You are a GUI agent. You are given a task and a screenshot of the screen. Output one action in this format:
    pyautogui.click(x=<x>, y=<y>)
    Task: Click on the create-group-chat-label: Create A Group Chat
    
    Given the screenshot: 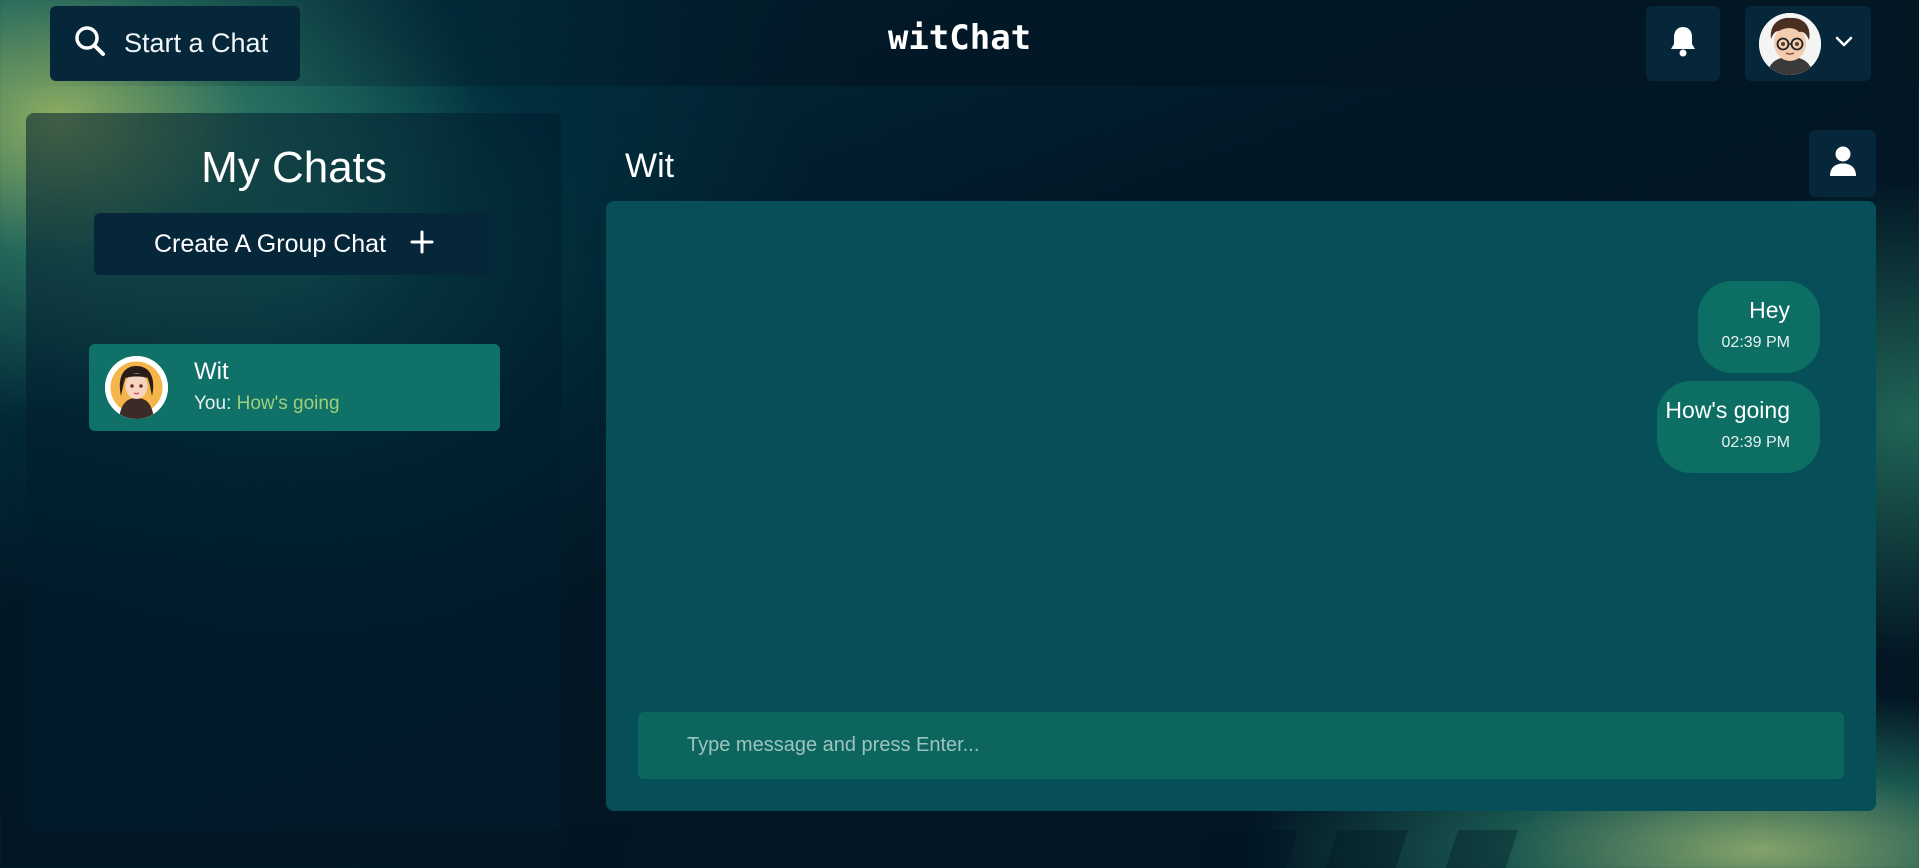 What is the action you would take?
    pyautogui.click(x=270, y=243)
    